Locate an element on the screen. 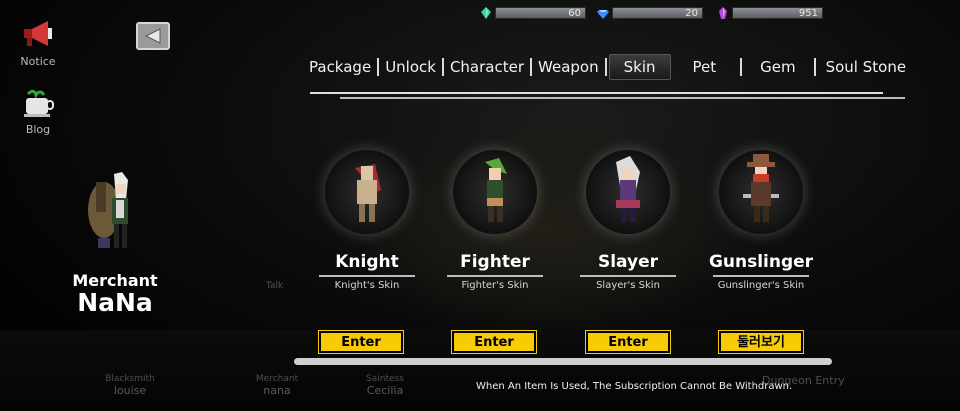 This screenshot has height=411, width=960. skin-subtitle: Fighter's Skin is located at coordinates (495, 285).